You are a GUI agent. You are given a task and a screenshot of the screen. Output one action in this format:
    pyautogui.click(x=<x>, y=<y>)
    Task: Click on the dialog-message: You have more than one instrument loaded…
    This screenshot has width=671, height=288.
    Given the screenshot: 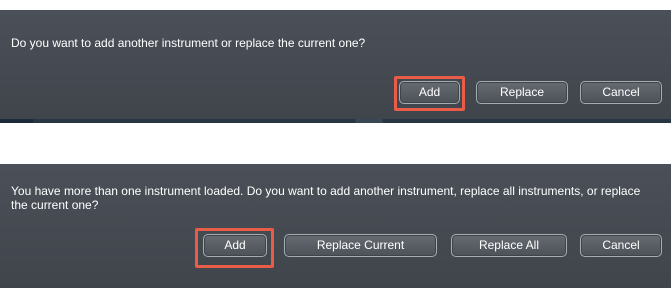 What is the action you would take?
    pyautogui.click(x=326, y=198)
    